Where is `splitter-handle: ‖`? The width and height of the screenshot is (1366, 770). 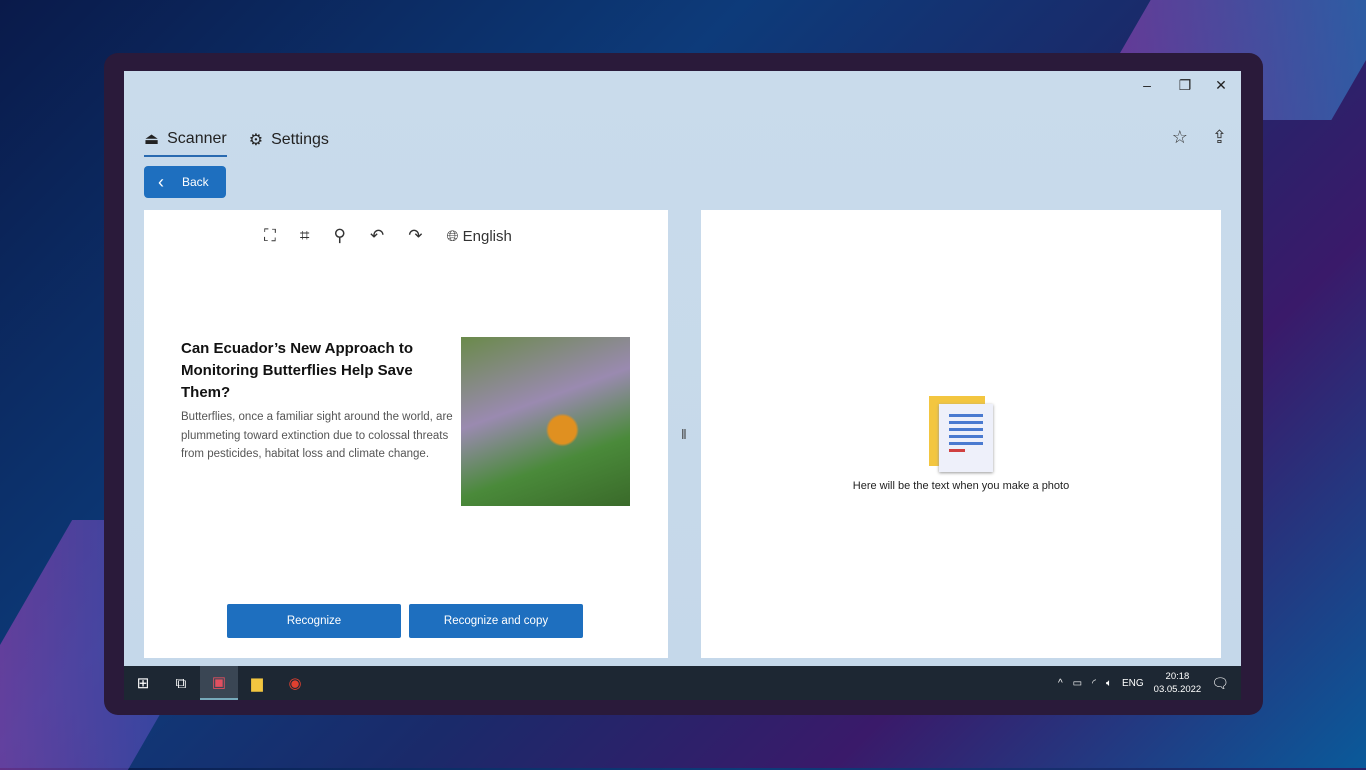 splitter-handle: ‖ is located at coordinates (684, 434).